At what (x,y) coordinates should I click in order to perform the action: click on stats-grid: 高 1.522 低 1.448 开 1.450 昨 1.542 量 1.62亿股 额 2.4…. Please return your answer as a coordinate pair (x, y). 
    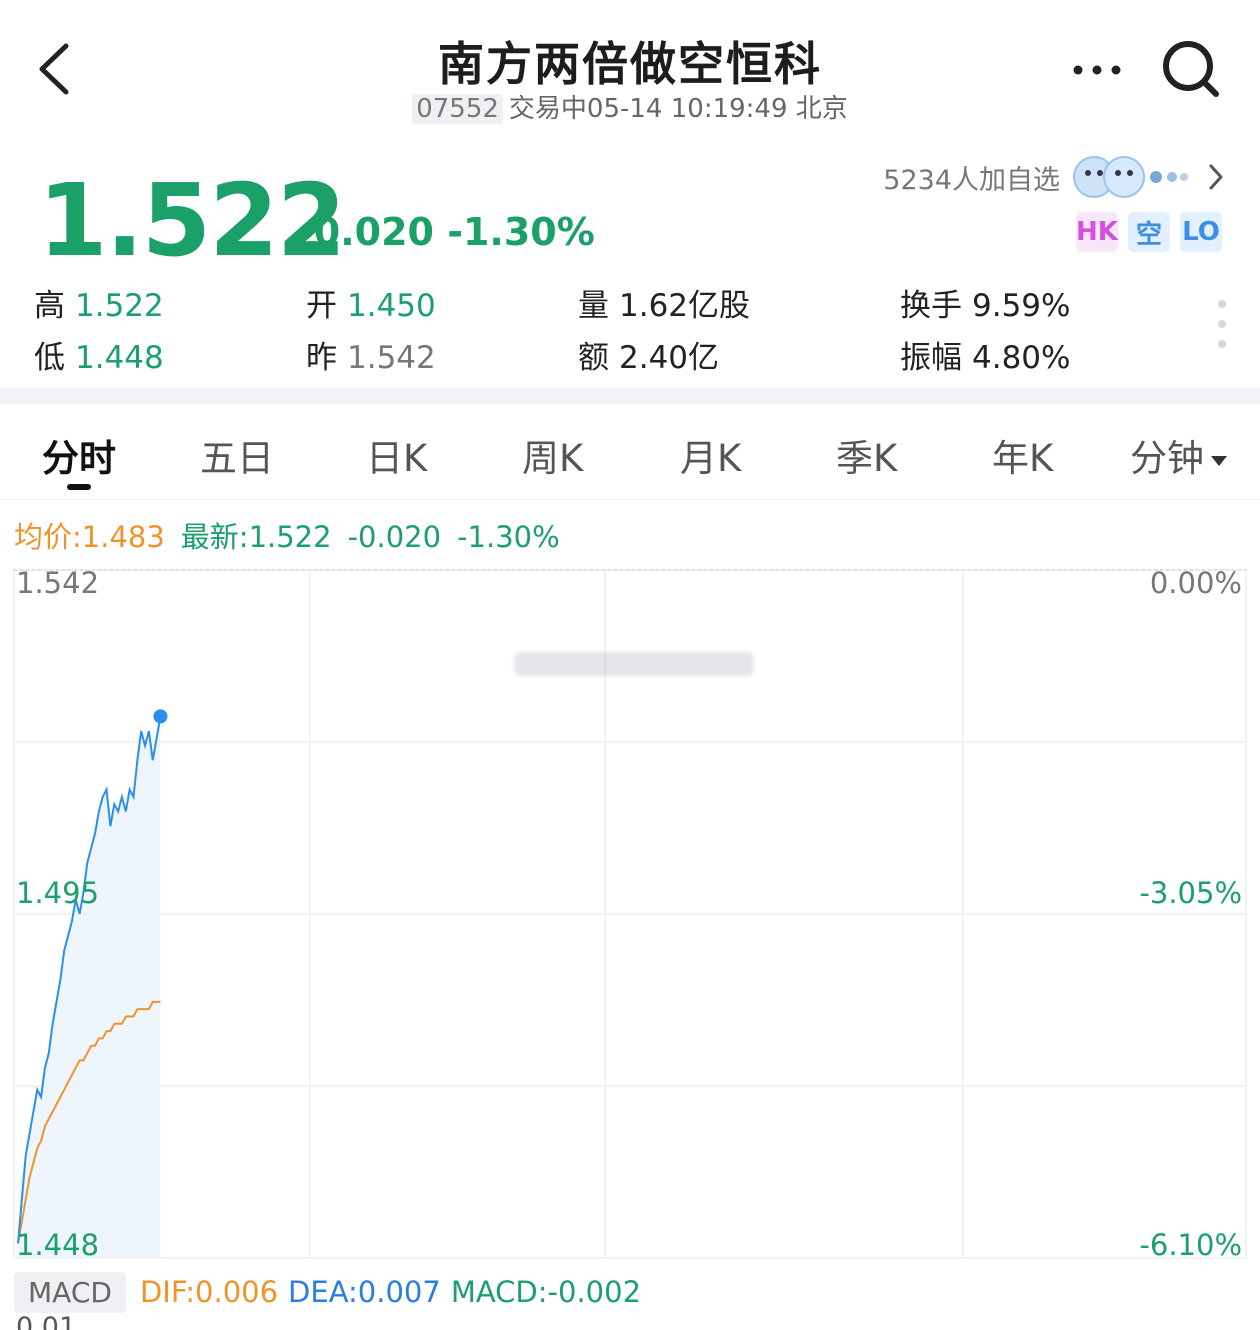
    Looking at the image, I should click on (630, 328).